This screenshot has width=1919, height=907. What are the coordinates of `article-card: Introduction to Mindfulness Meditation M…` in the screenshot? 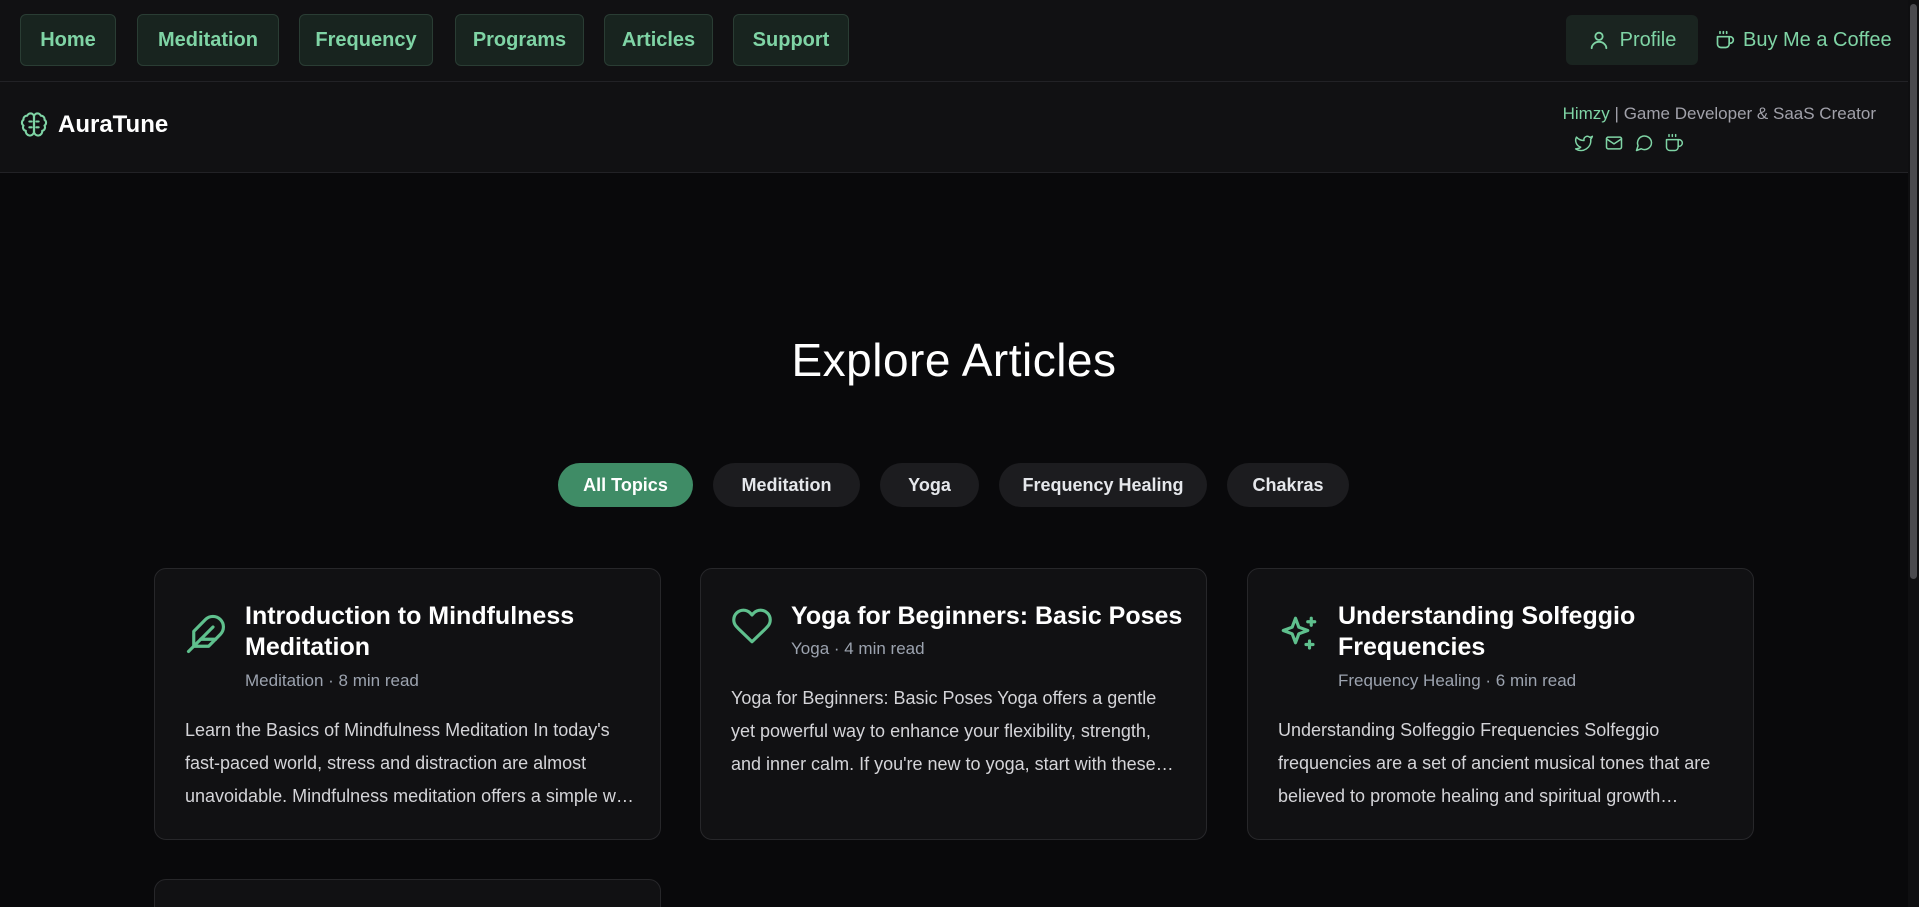 It's located at (407, 704).